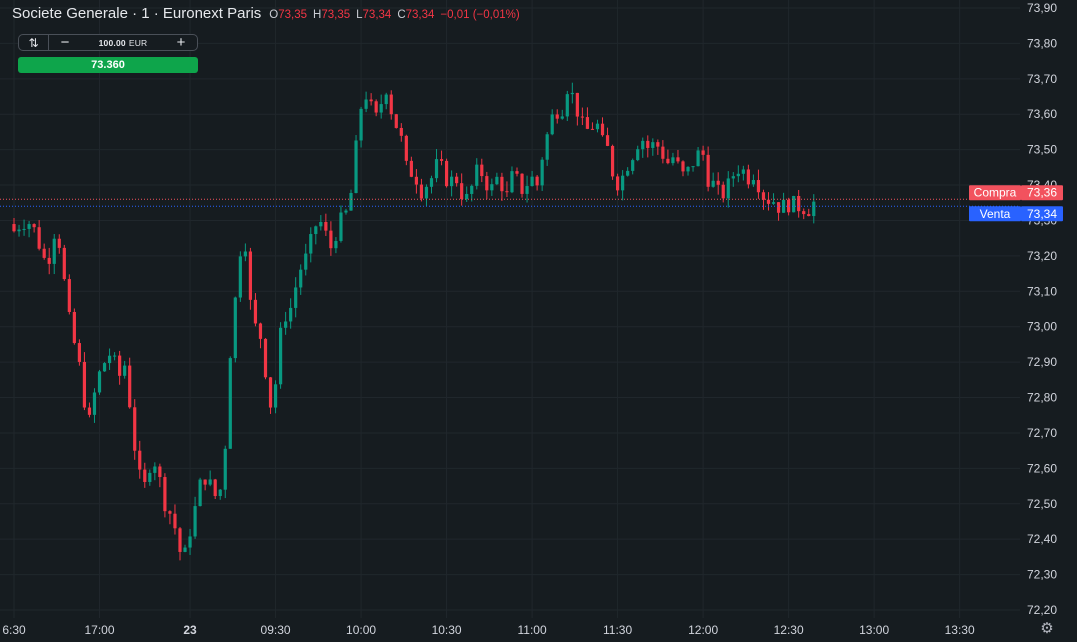  I want to click on y-tick-label: 73,00, so click(1042, 327).